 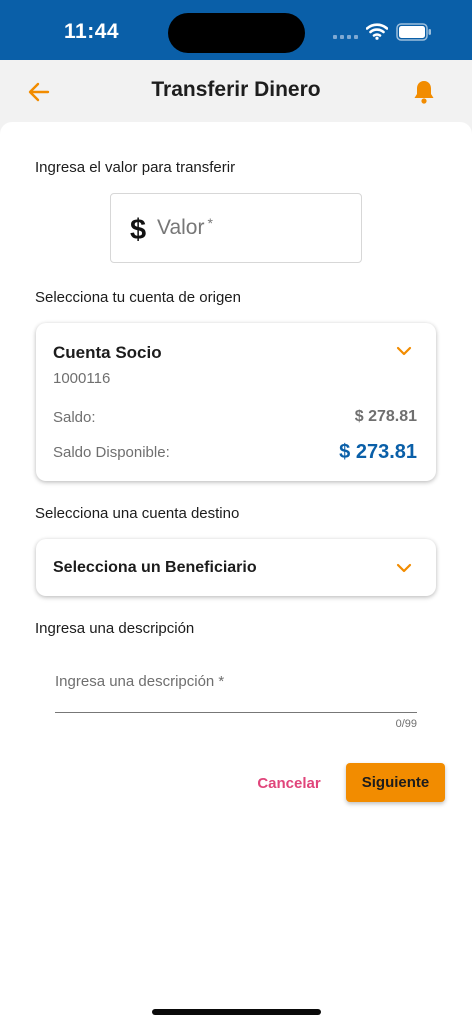 I want to click on dynamic-island, so click(x=236, y=33).